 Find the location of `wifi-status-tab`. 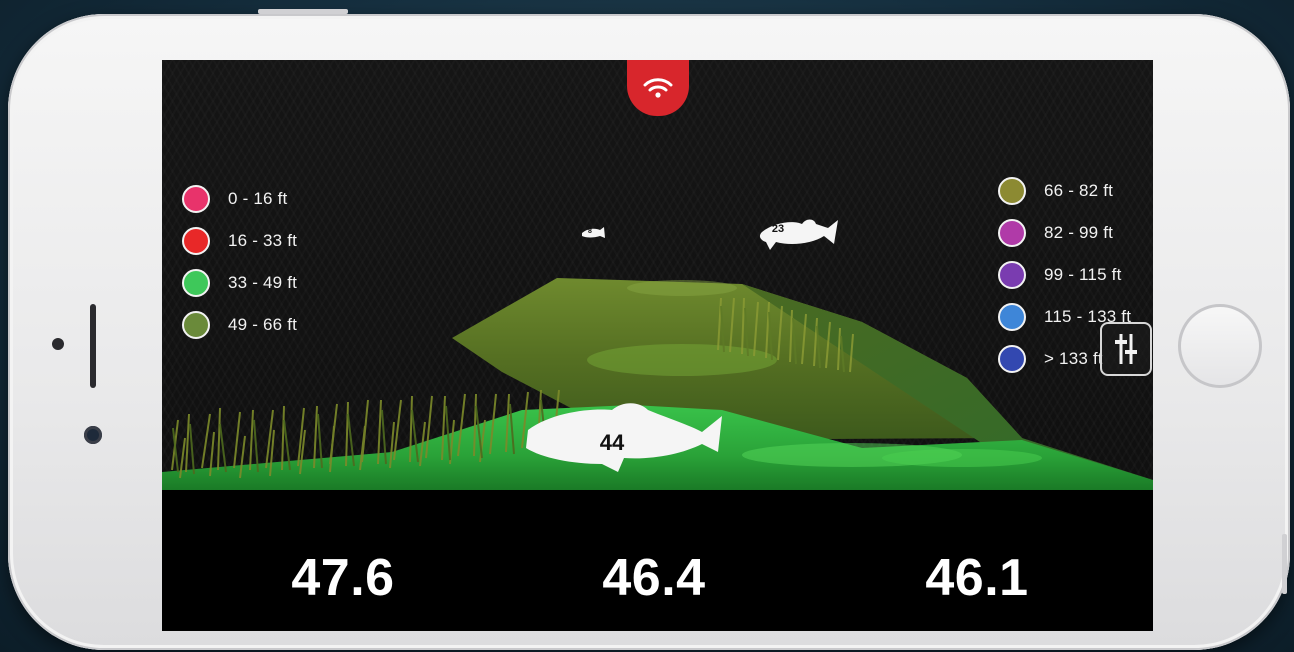

wifi-status-tab is located at coordinates (658, 88).